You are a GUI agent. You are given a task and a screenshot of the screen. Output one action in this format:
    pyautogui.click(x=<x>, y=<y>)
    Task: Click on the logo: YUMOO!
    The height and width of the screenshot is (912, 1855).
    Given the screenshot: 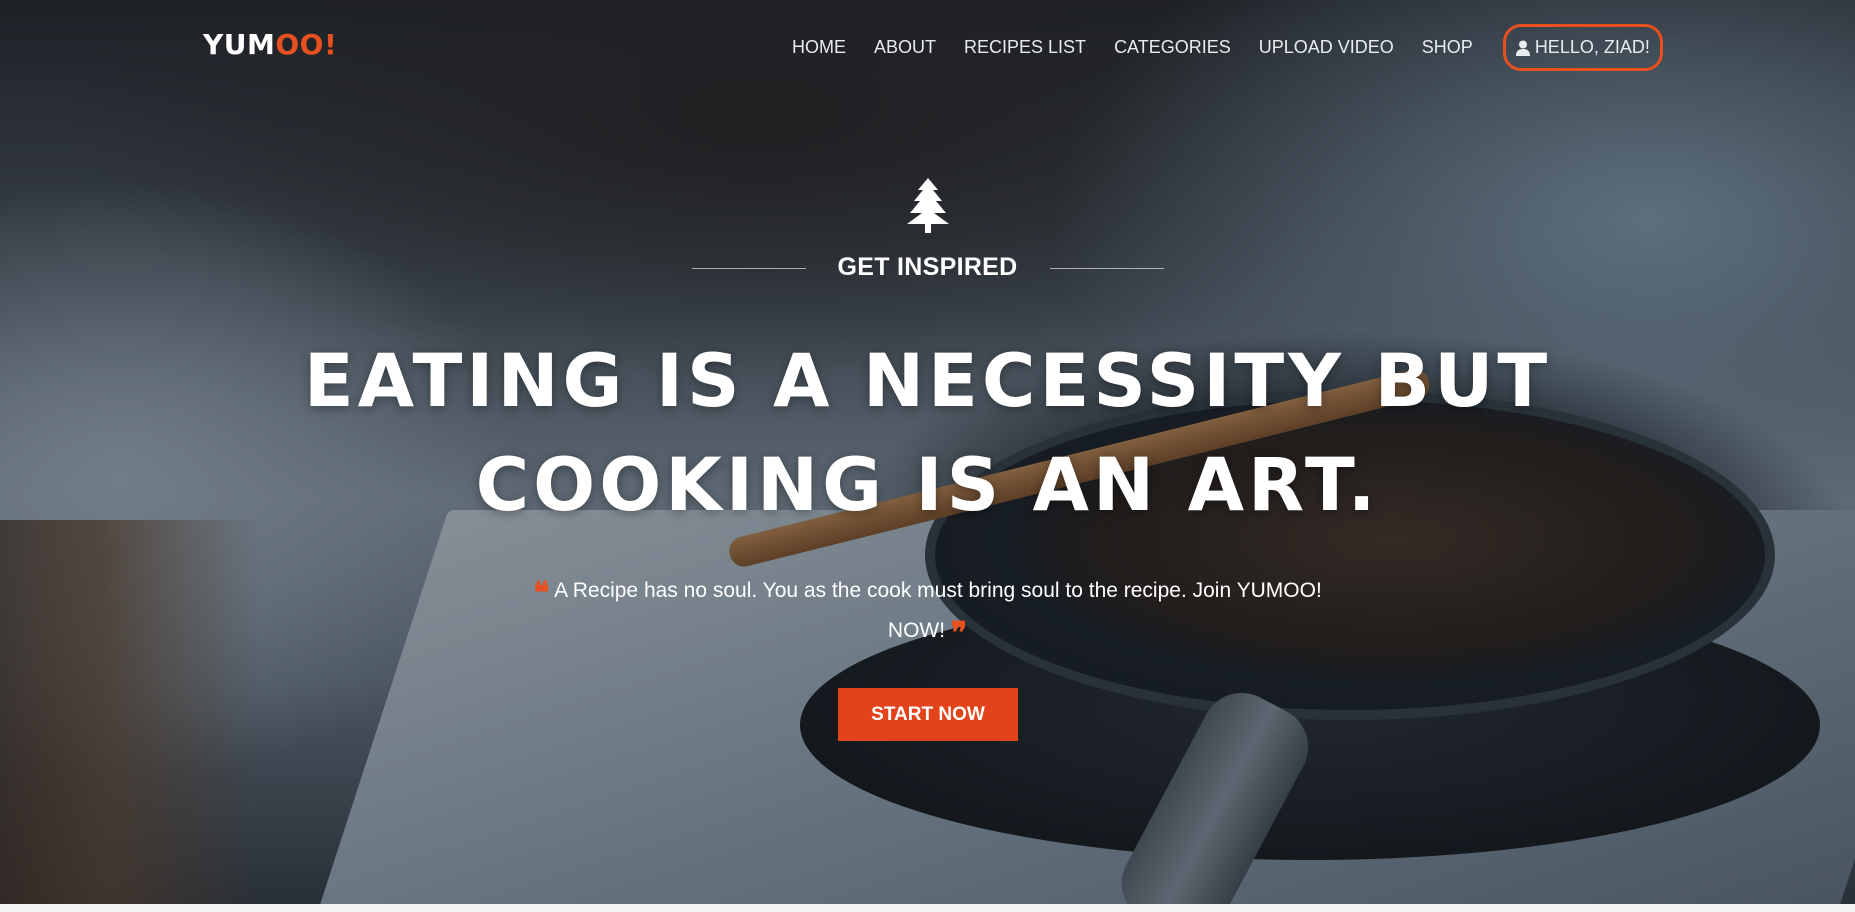 What is the action you would take?
    pyautogui.click(x=270, y=44)
    